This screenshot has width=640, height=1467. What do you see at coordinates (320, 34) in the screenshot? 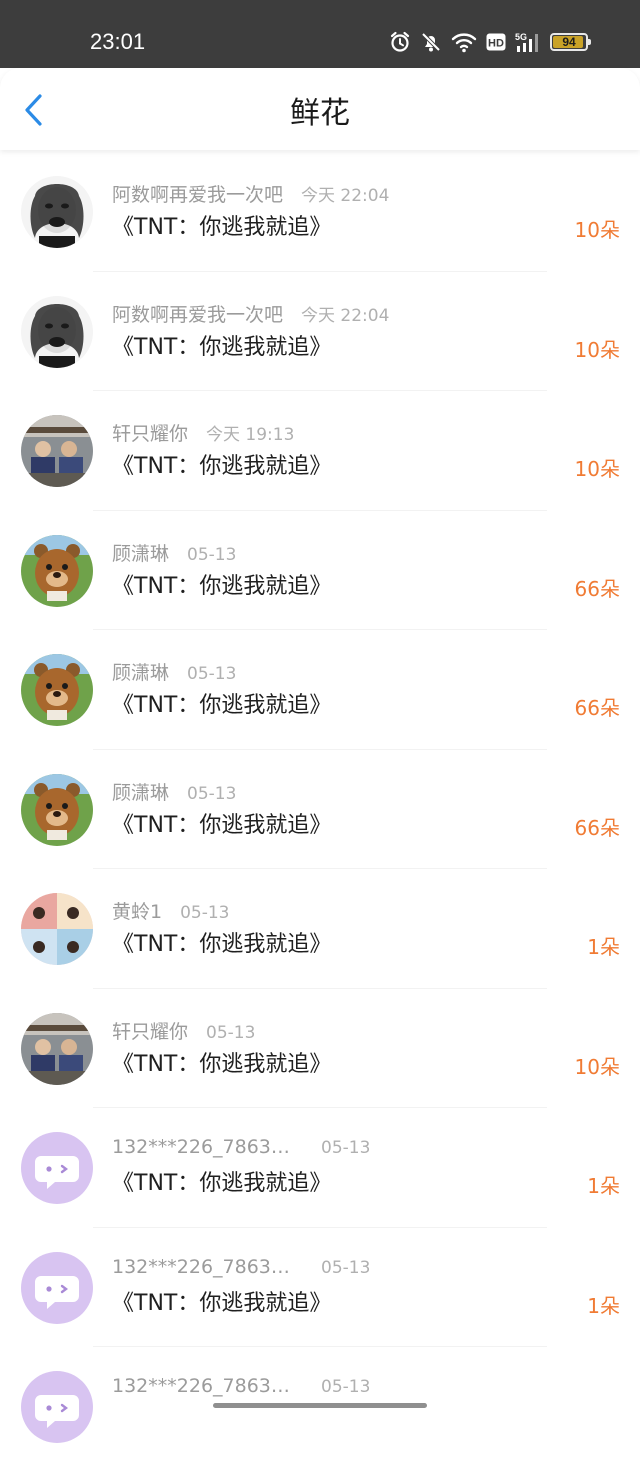
I see `status-bar: 23:01 HD 5G 94` at bounding box center [320, 34].